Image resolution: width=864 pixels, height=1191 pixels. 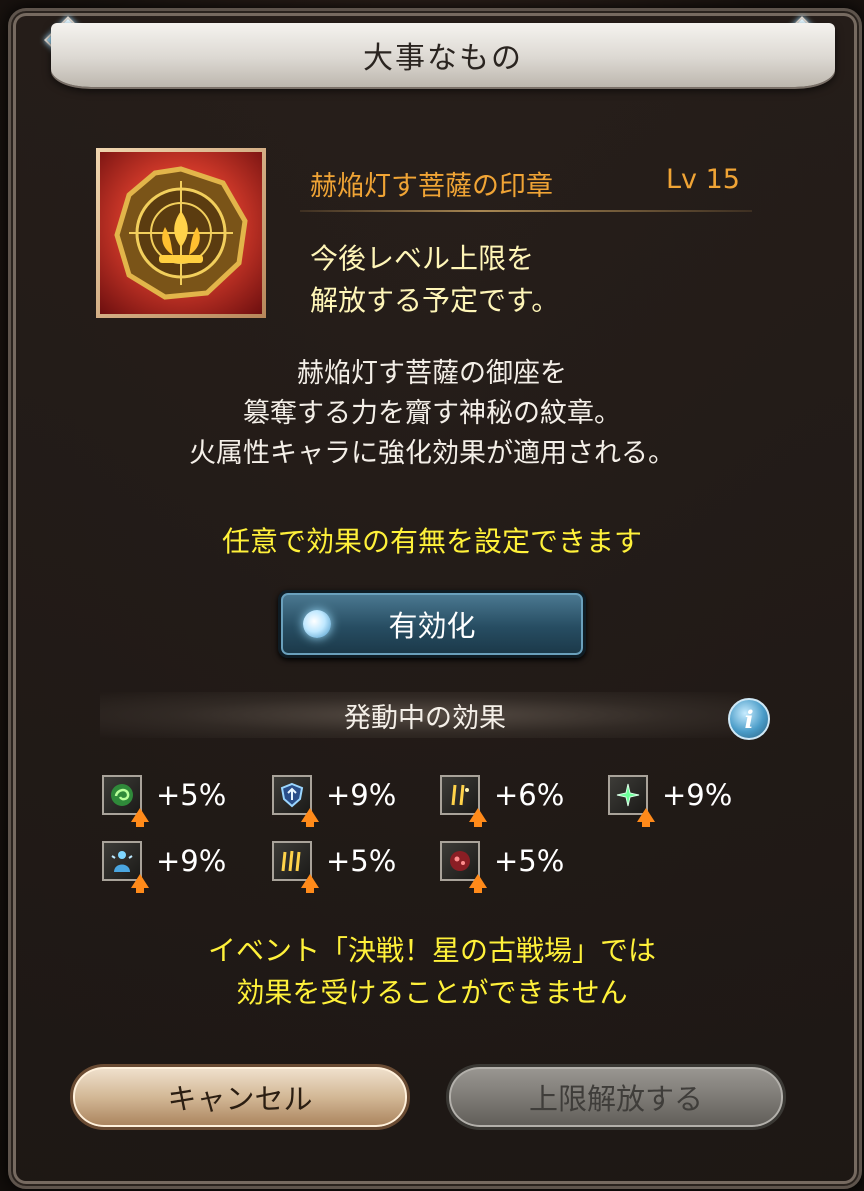 I want to click on description-line: 赫焔灯す菩薩の御座を, so click(x=432, y=373).